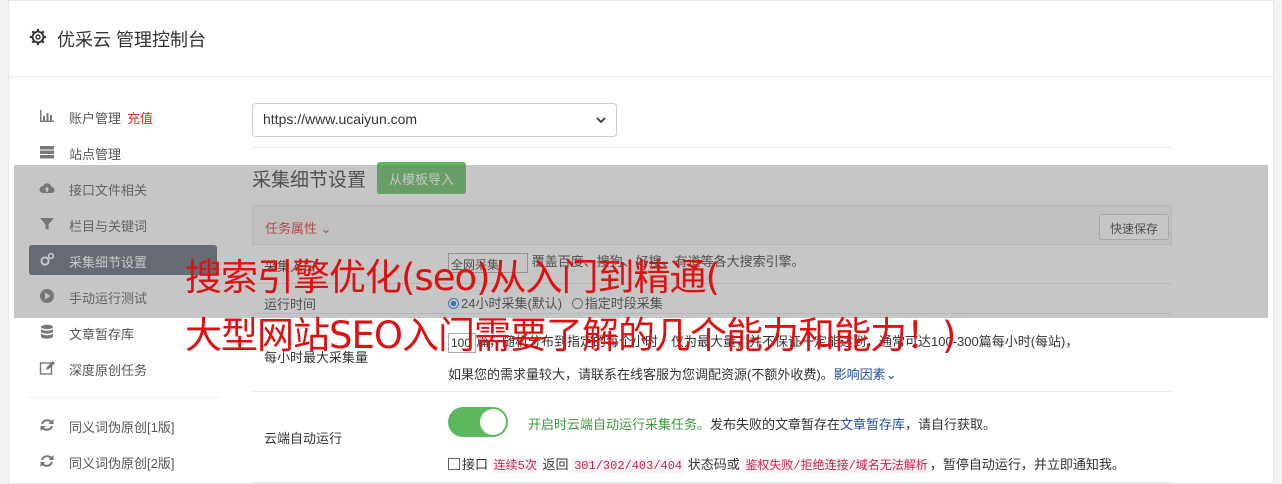 Image resolution: width=1282 pixels, height=484 pixels. What do you see at coordinates (340, 119) in the screenshot?
I see `site-select-value: https://www.ucaiyun.com` at bounding box center [340, 119].